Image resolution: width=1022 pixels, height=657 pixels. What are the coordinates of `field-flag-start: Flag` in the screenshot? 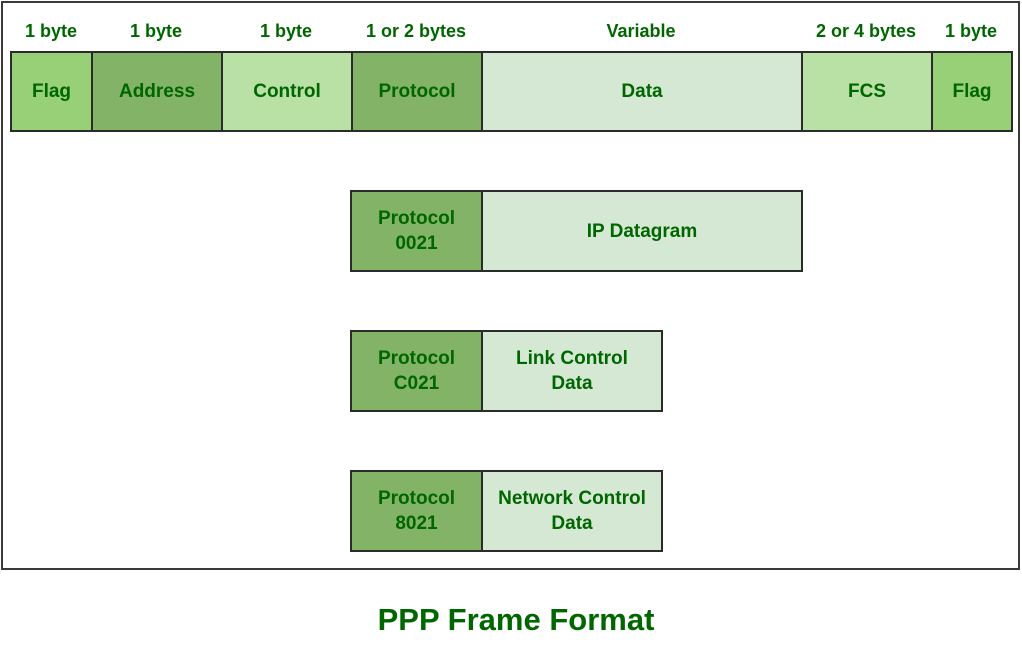 It's located at (51, 91).